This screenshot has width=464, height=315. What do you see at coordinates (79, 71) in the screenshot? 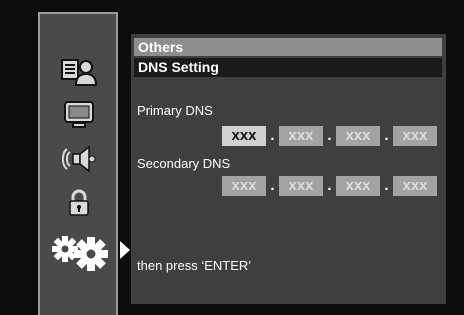
I see `language-person-icon` at bounding box center [79, 71].